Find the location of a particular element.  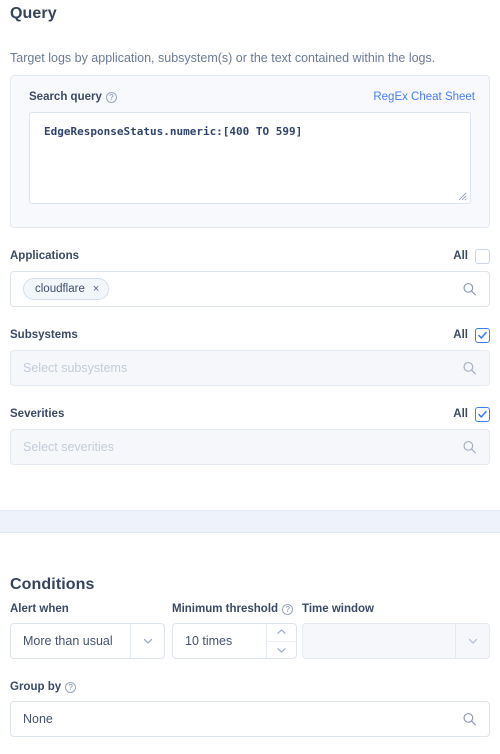

applications-field: Applications All cloudflare × is located at coordinates (250, 277).